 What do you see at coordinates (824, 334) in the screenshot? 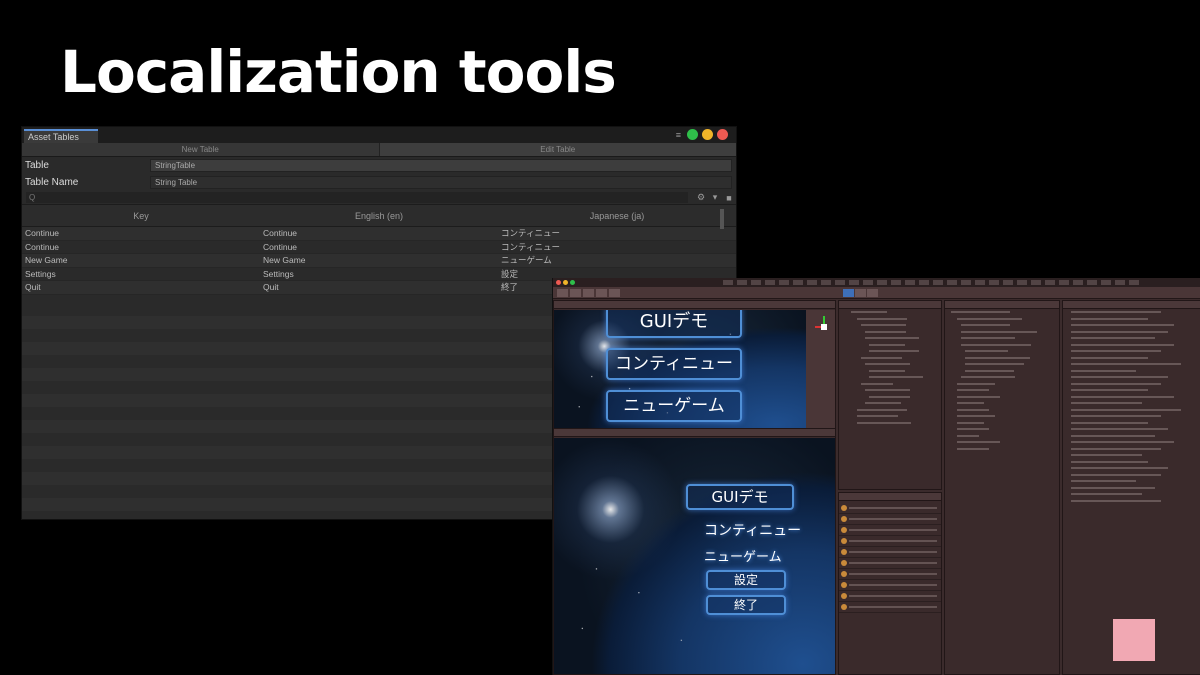
I see `scene-gizmo-icon` at bounding box center [824, 334].